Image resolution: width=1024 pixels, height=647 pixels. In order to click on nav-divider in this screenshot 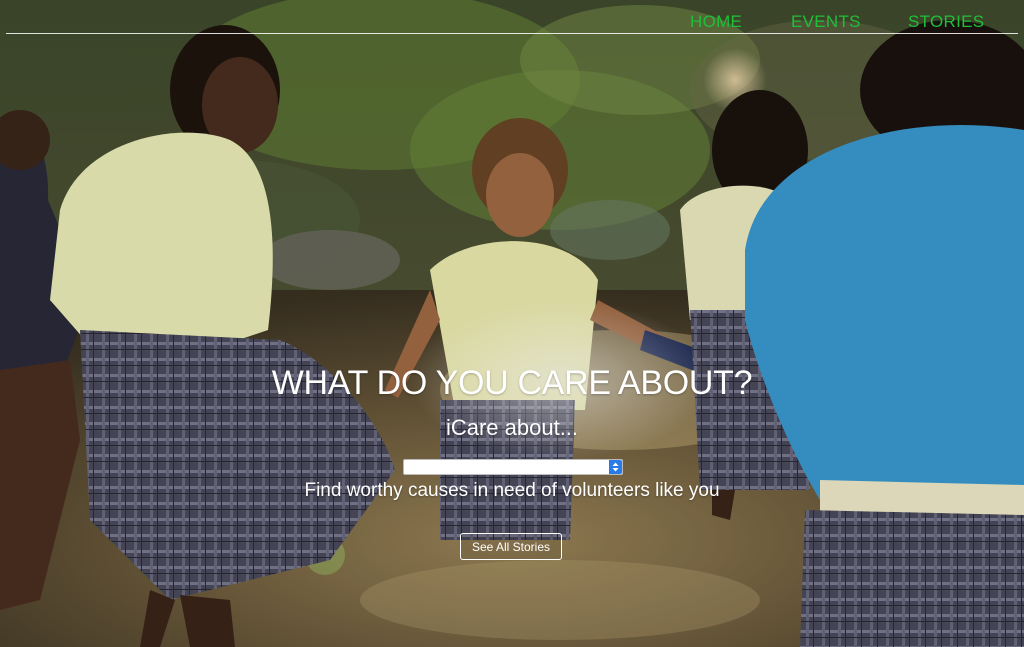, I will do `click(512, 33)`.